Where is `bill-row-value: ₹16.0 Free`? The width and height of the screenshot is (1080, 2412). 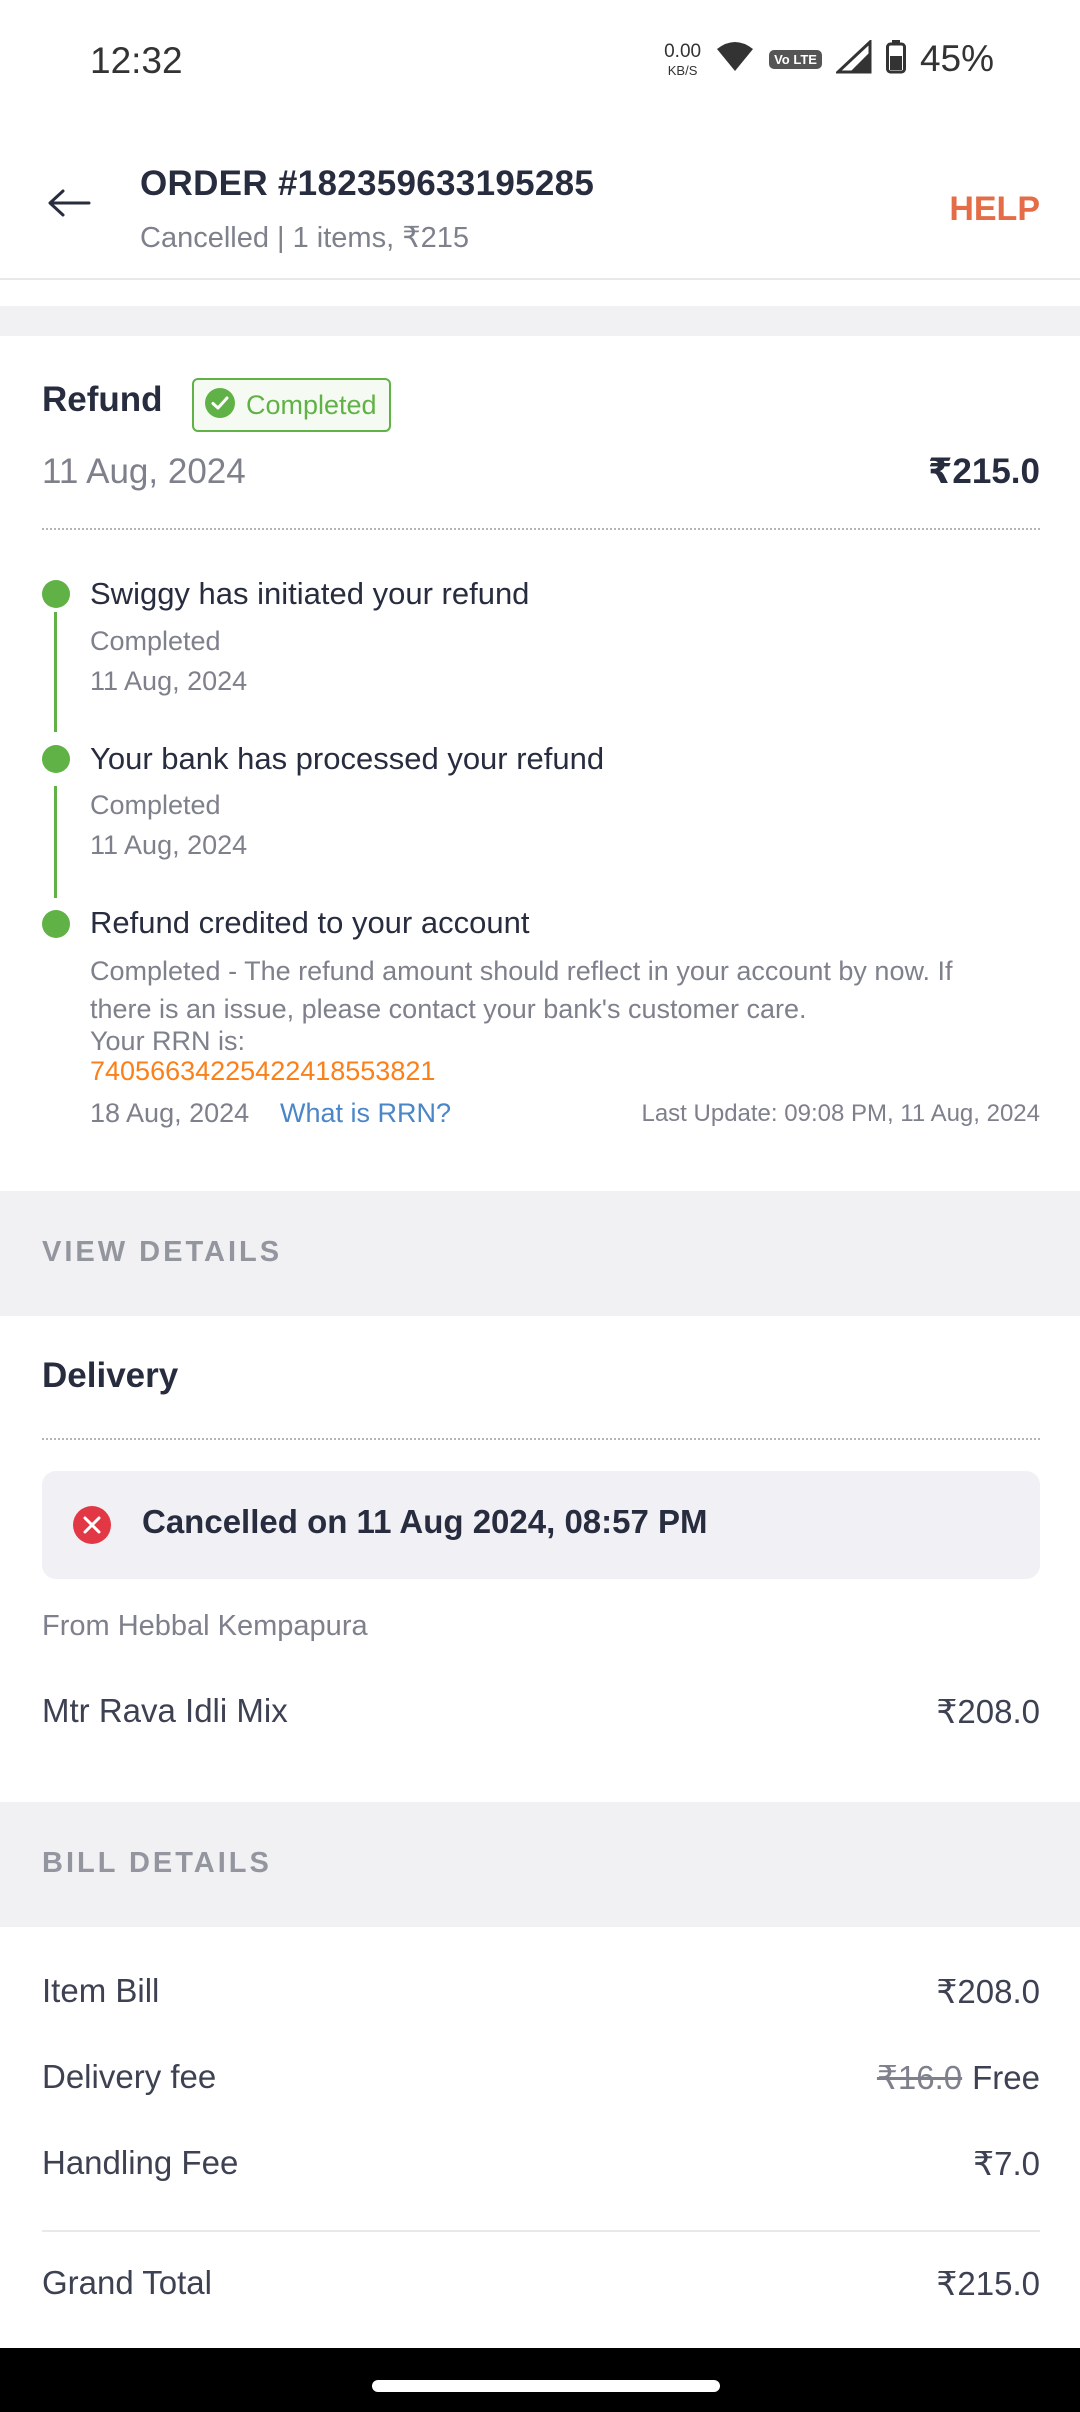
bill-row-value: ₹16.0 Free is located at coordinates (958, 2077).